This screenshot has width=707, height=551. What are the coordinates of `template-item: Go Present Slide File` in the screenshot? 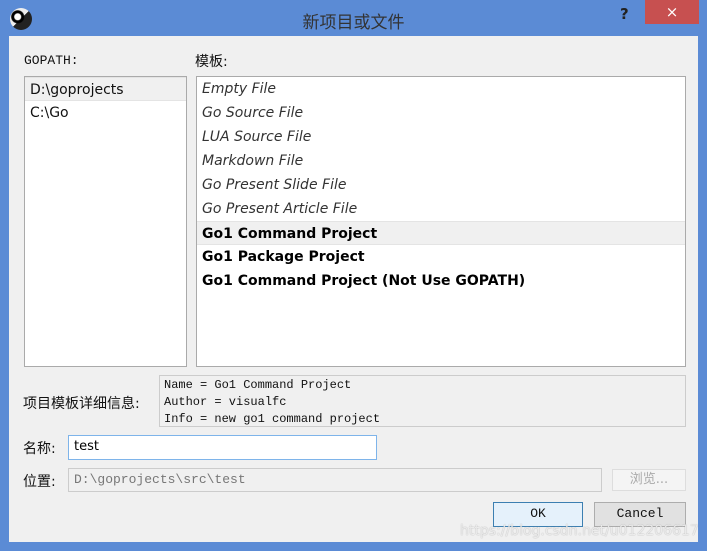 It's located at (441, 185).